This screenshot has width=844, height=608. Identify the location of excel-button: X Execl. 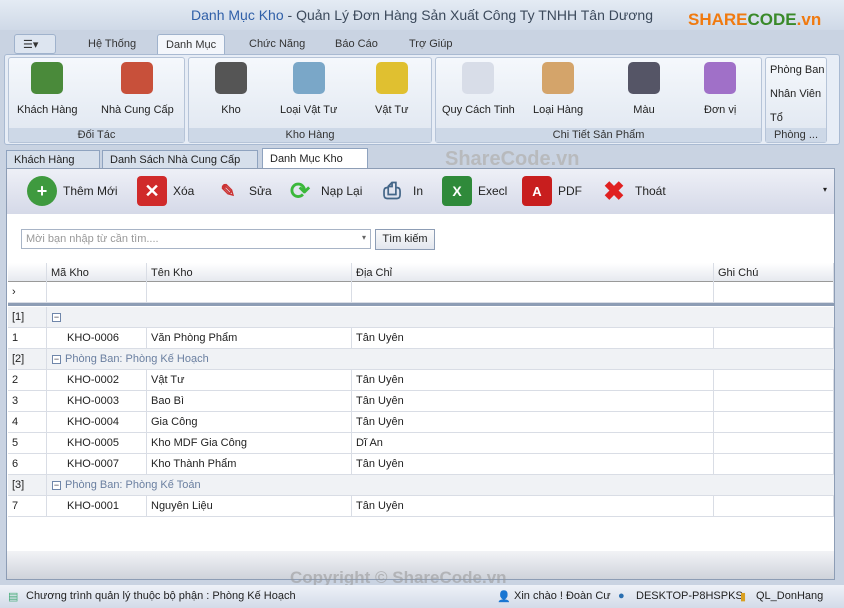
(474, 191).